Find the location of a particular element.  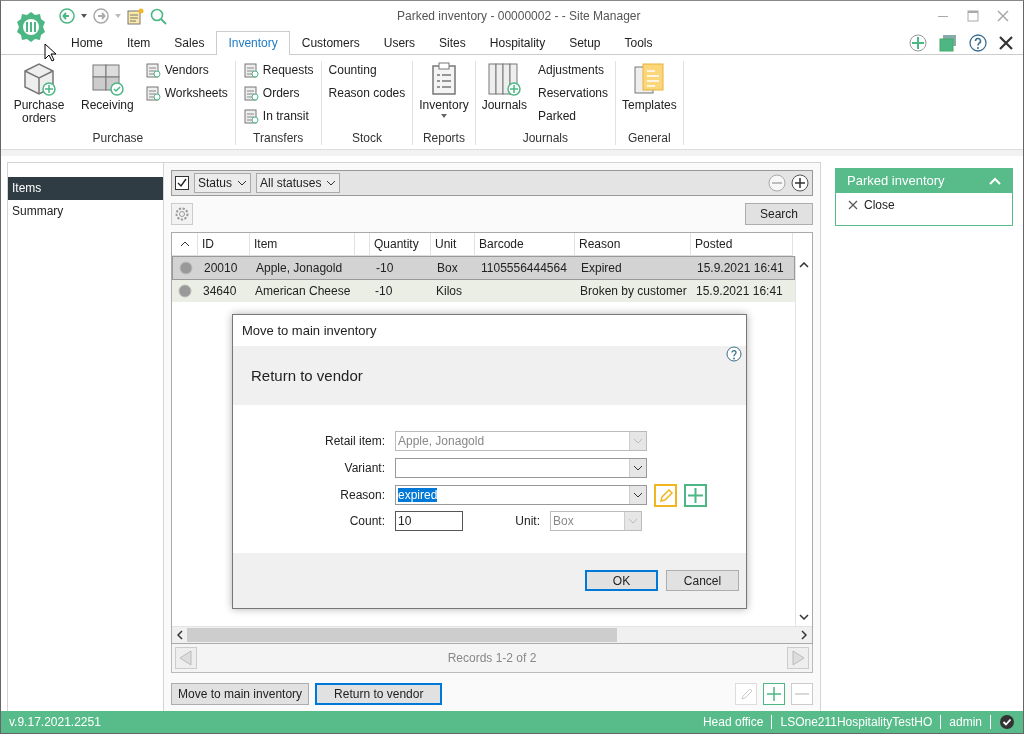

add-icon is located at coordinates (800, 183).